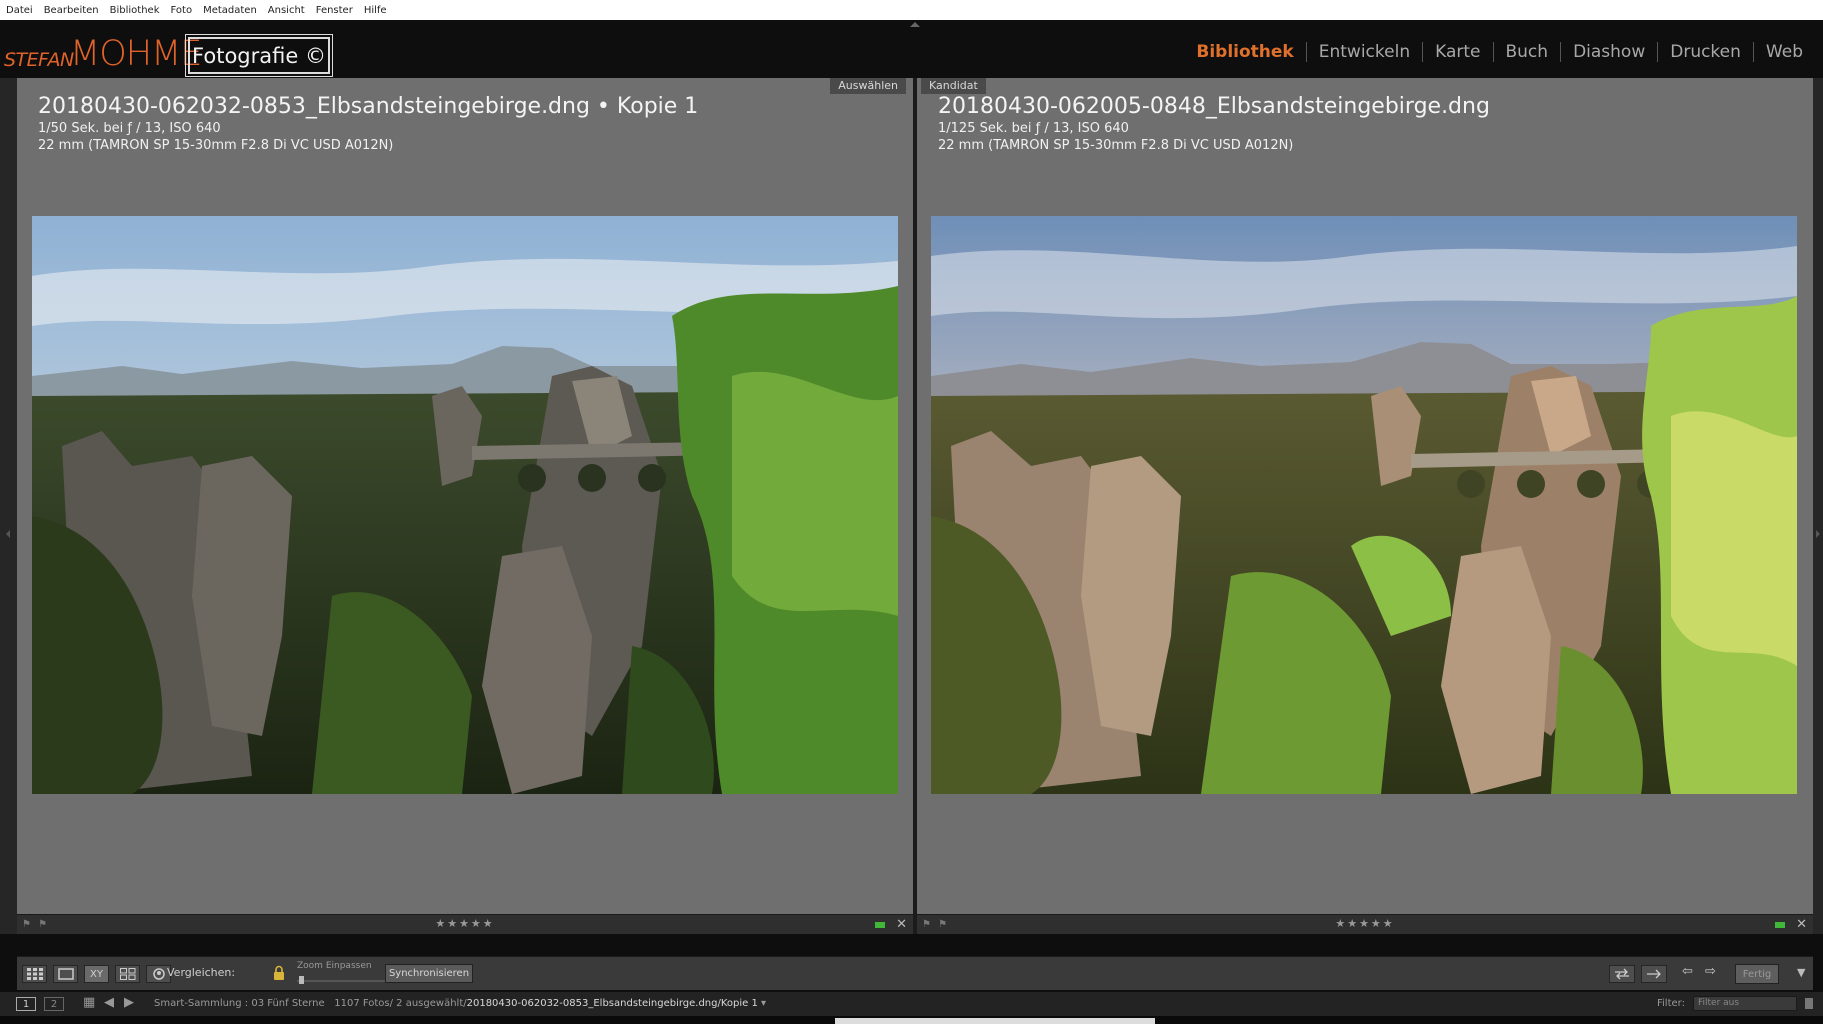 The height and width of the screenshot is (1024, 1823). I want to click on menu-hilfe: Hilfe, so click(375, 10).